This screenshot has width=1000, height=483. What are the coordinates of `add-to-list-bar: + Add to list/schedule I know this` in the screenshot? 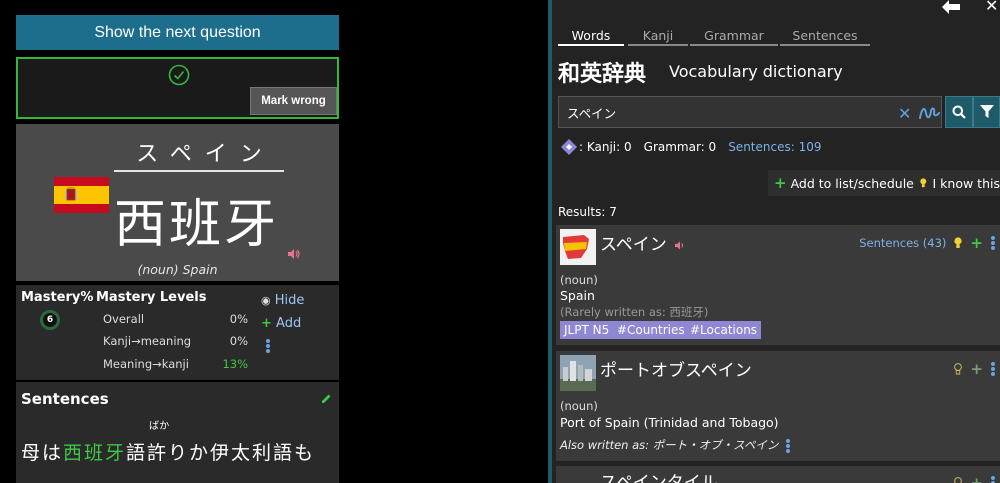 It's located at (884, 183).